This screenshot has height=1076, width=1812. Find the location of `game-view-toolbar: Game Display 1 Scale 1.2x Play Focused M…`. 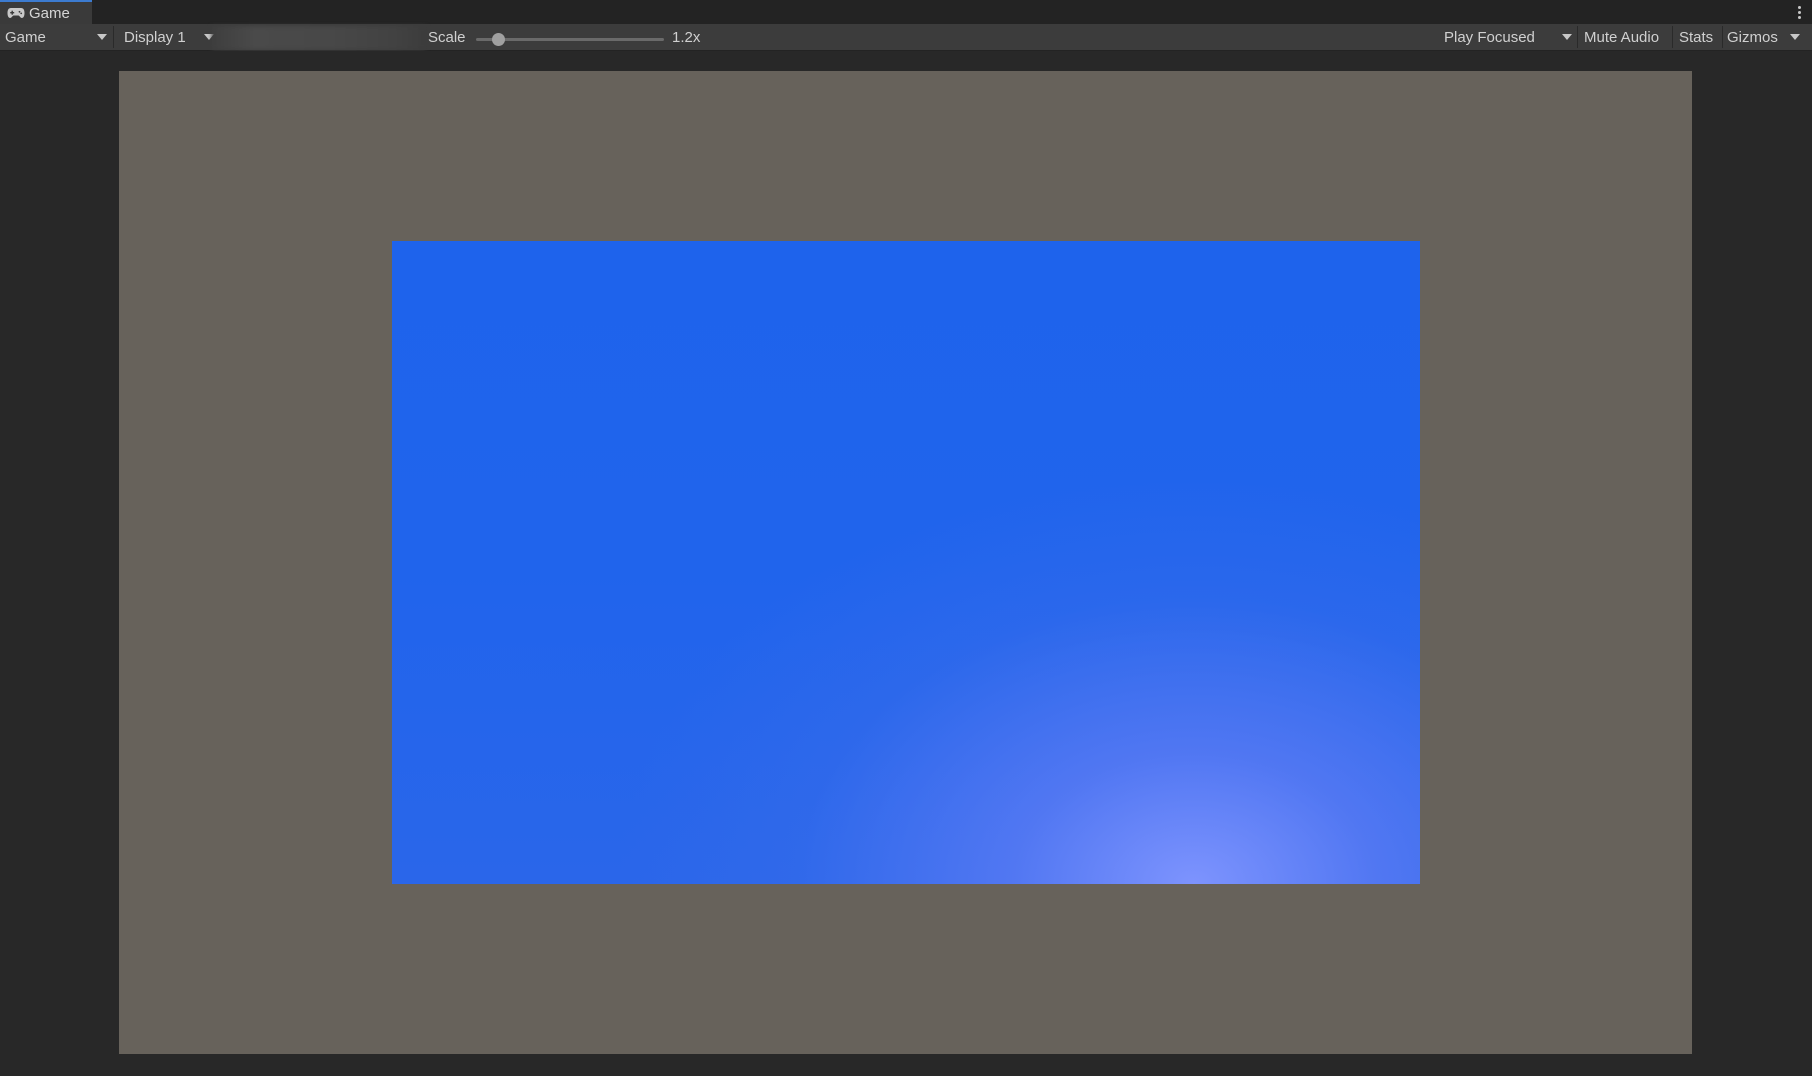

game-view-toolbar: Game Display 1 Scale 1.2x Play Focused M… is located at coordinates (906, 37).